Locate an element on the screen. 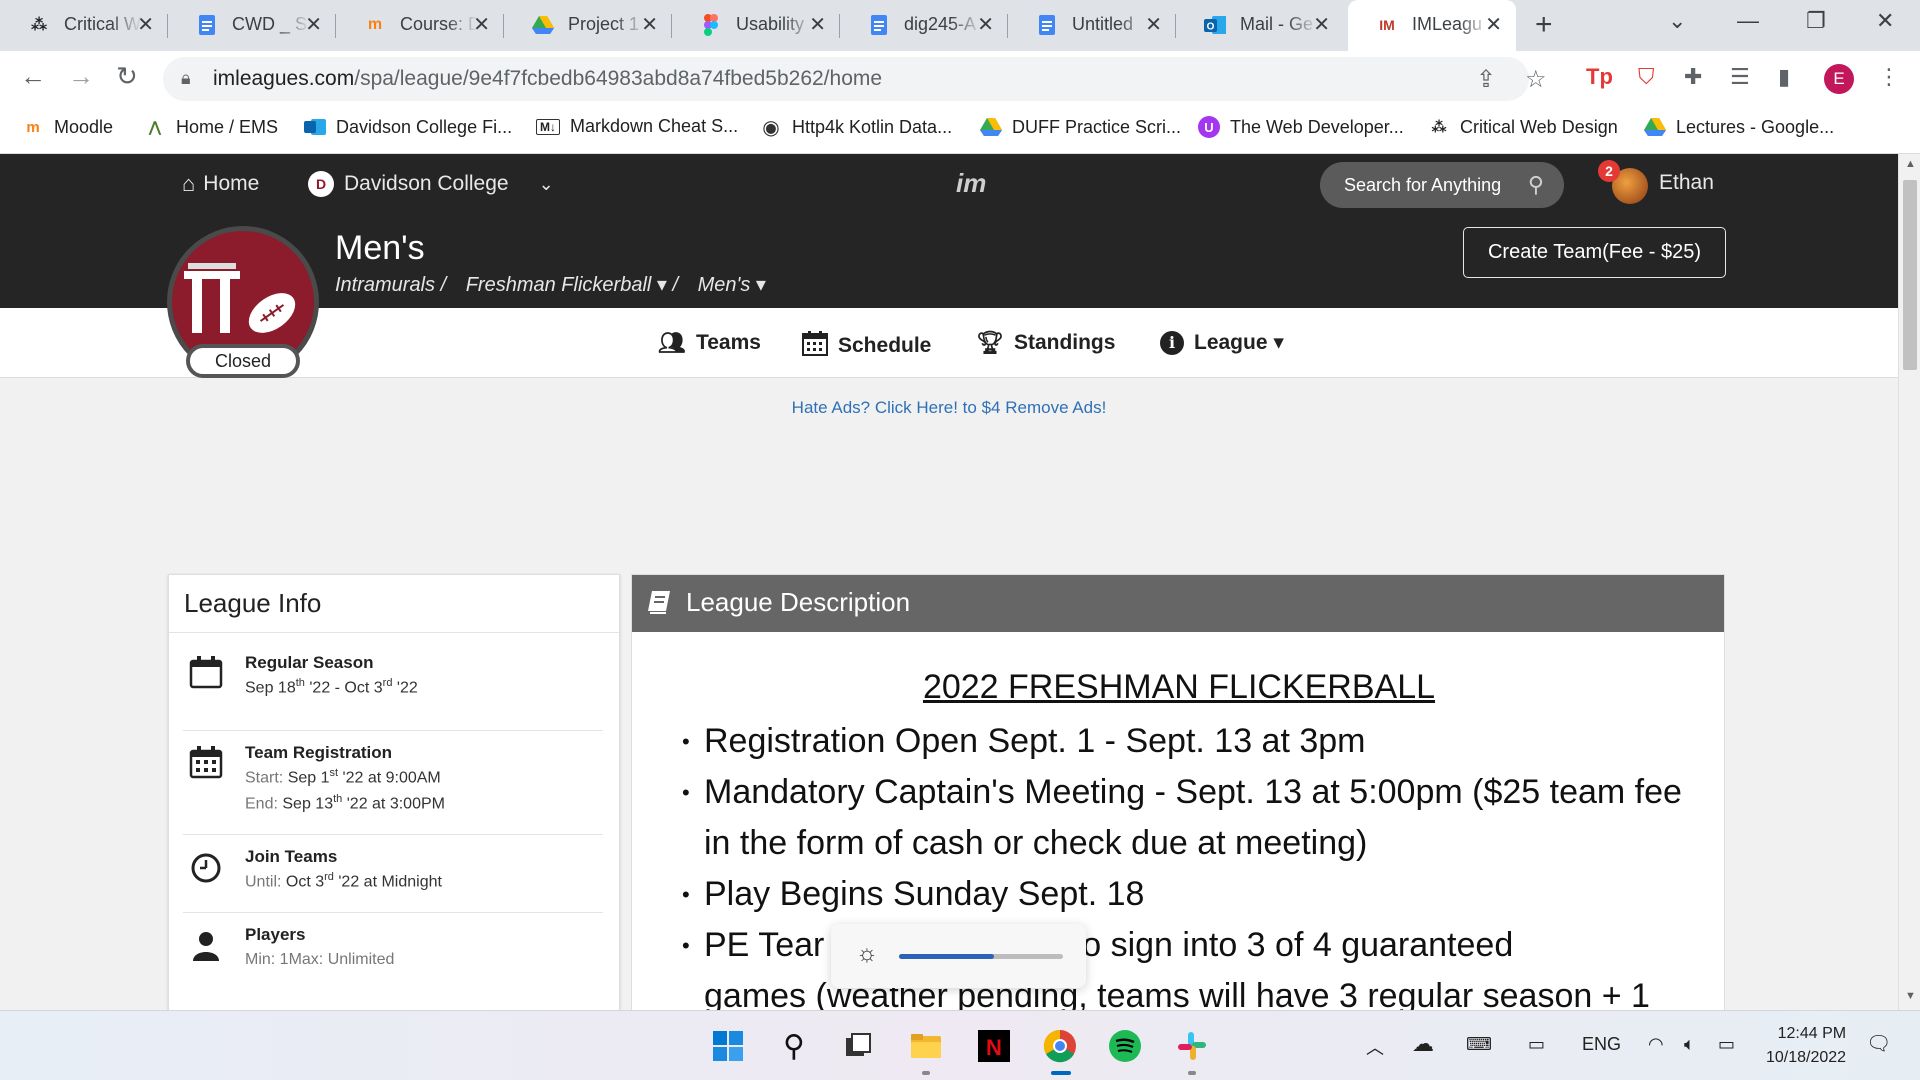 This screenshot has width=1920, height=1080. browser-tab: Untitled ✕ is located at coordinates (1092, 25).